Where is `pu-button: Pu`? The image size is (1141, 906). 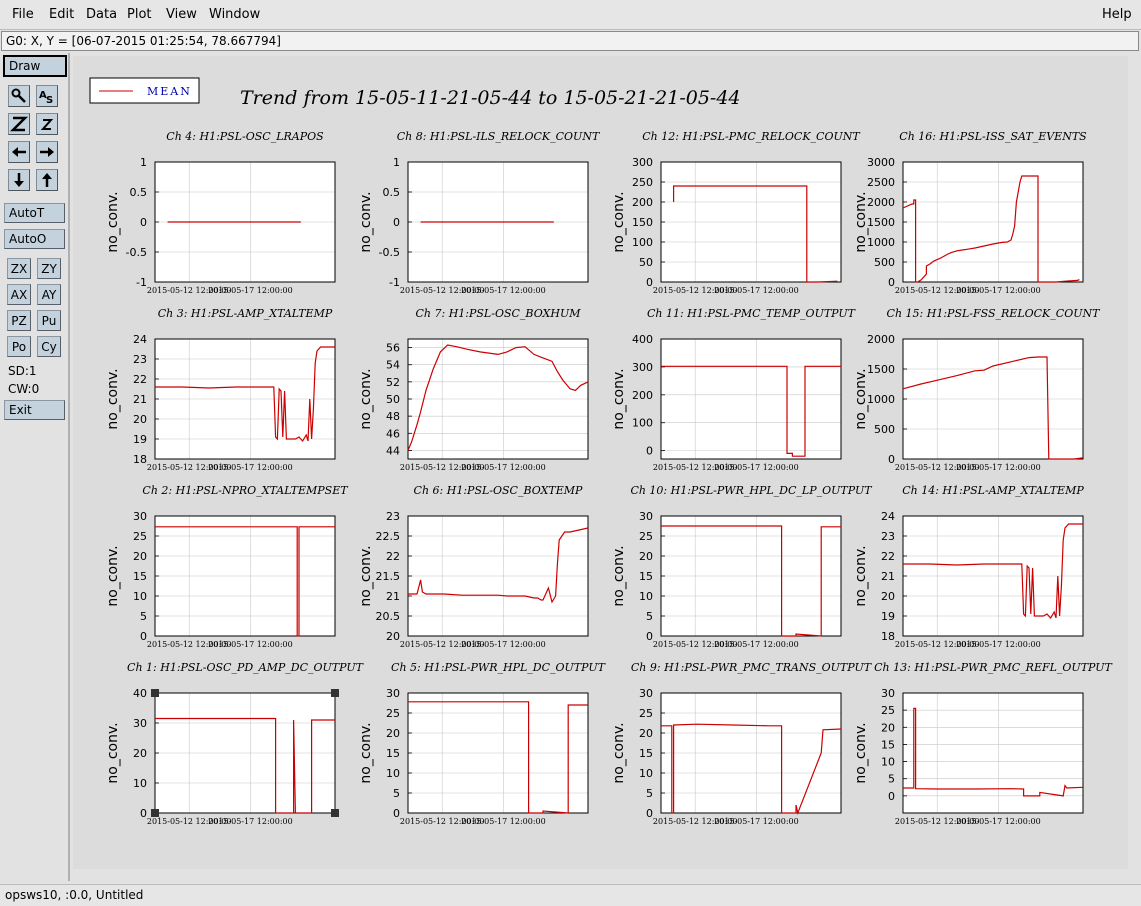
pu-button: Pu is located at coordinates (49, 320).